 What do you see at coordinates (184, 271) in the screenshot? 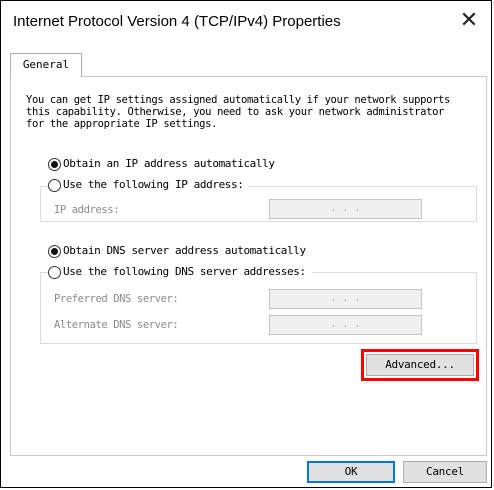
I see `radio-use-following-dns-label: Use the following DNS server addresses:` at bounding box center [184, 271].